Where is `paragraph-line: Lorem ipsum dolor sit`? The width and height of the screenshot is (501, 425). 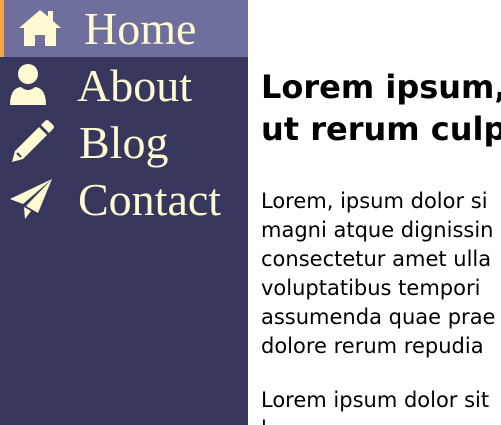 paragraph-line: Lorem ipsum dolor sit is located at coordinates (375, 400).